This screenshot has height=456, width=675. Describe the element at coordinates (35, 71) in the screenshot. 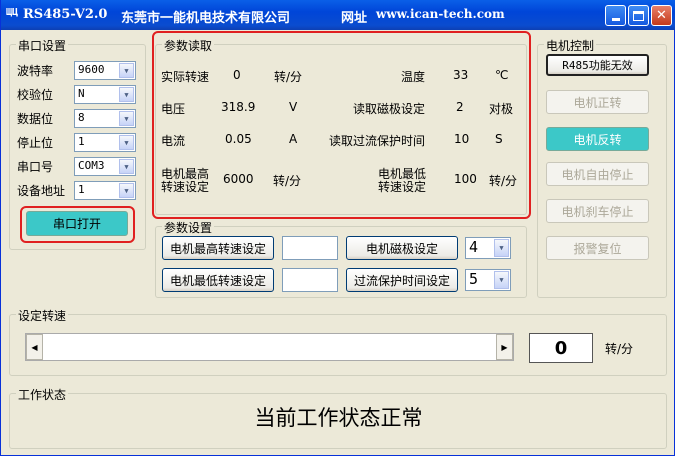

I see `baud-label: 波特率` at that location.